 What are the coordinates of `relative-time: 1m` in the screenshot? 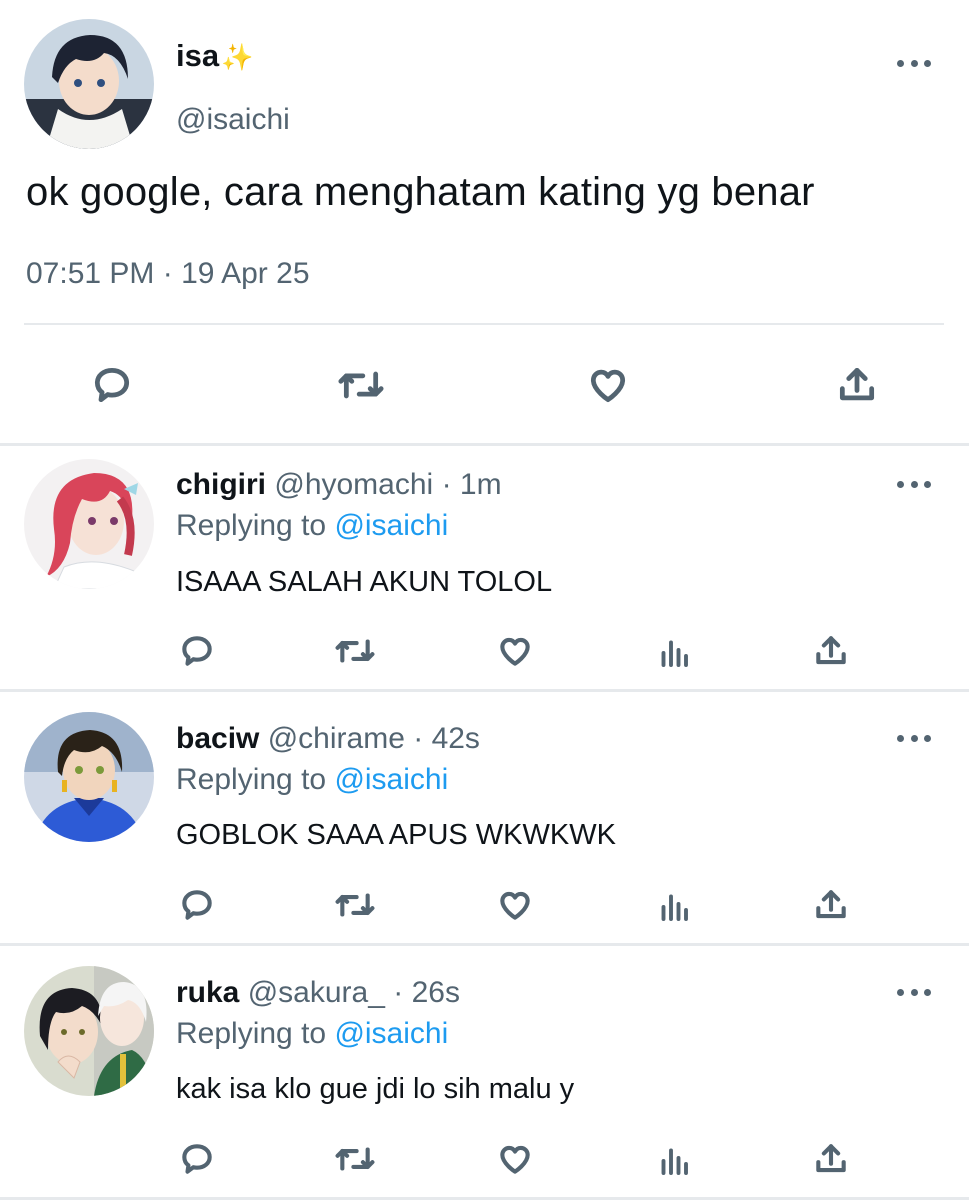 It's located at (481, 484).